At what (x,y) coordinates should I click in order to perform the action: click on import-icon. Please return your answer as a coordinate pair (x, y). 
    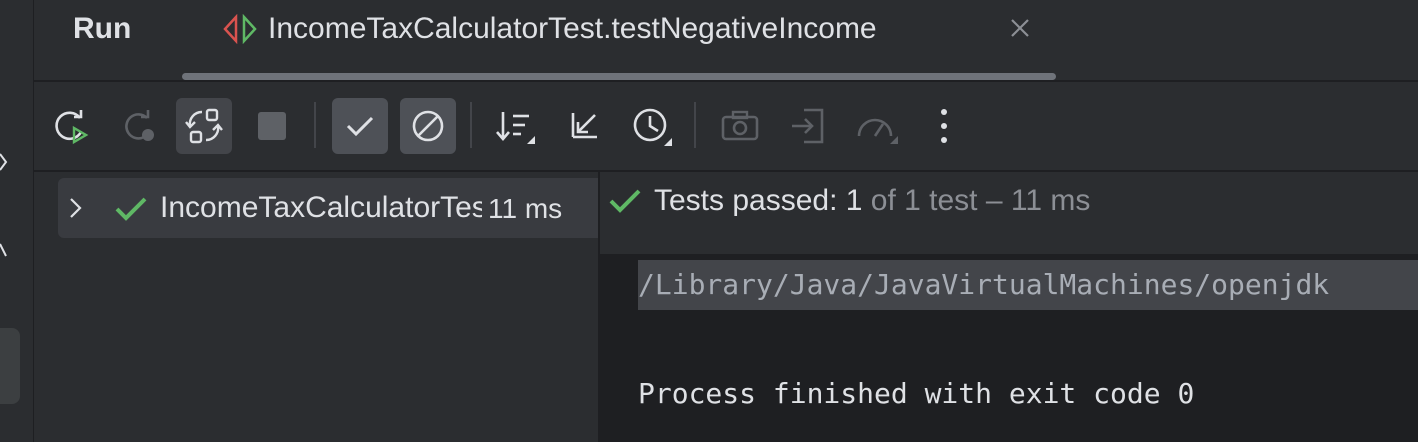
    Looking at the image, I should click on (808, 126).